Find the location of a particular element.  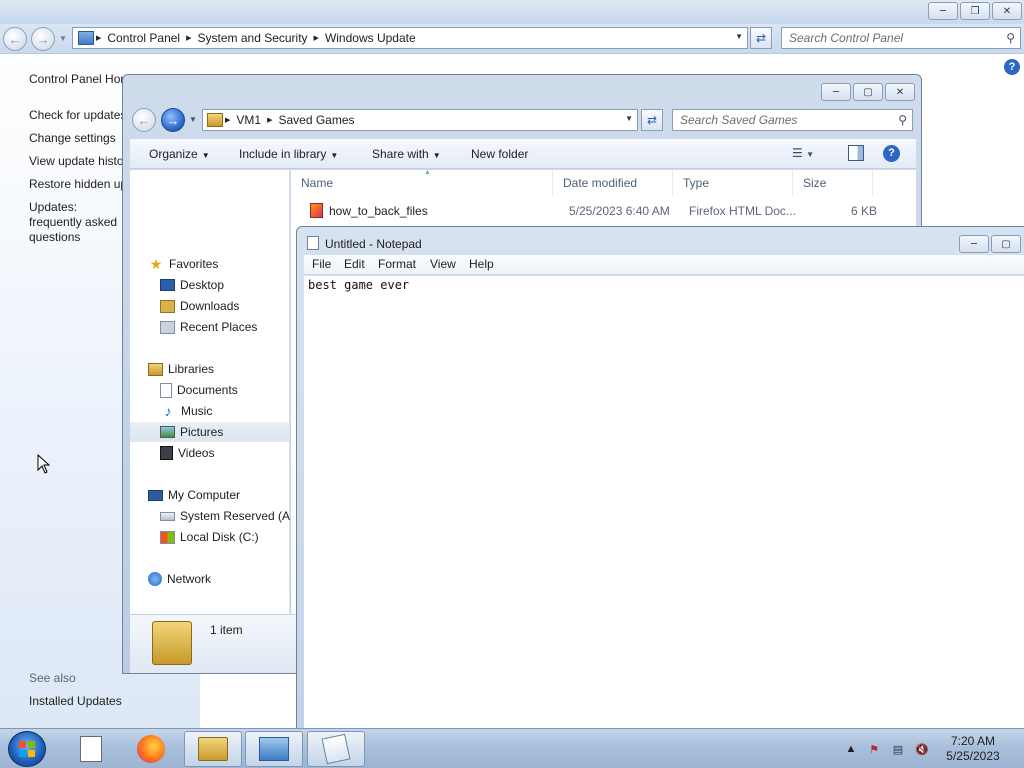

taskbar-app-control-panel is located at coordinates (274, 749).